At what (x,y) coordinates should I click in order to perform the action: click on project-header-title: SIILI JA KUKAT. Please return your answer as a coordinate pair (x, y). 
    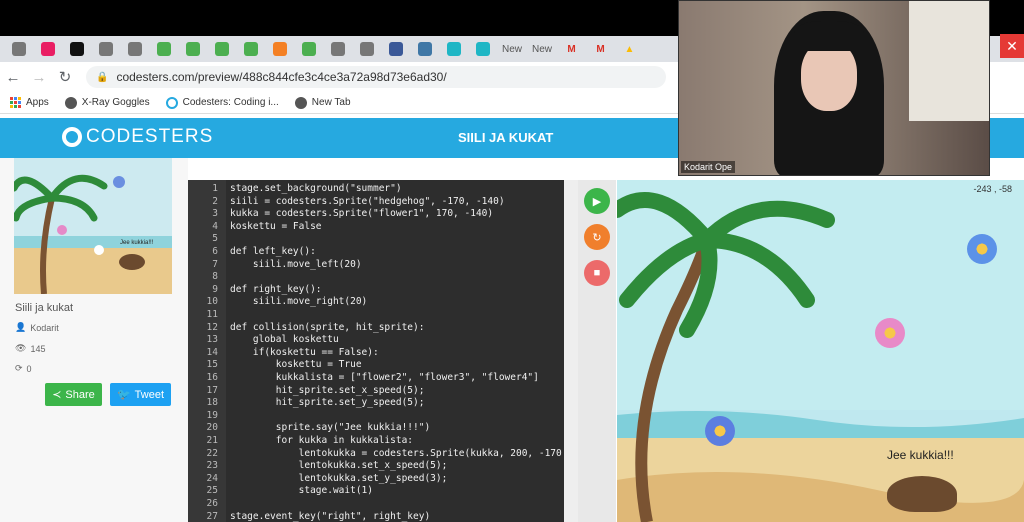
    Looking at the image, I should click on (506, 137).